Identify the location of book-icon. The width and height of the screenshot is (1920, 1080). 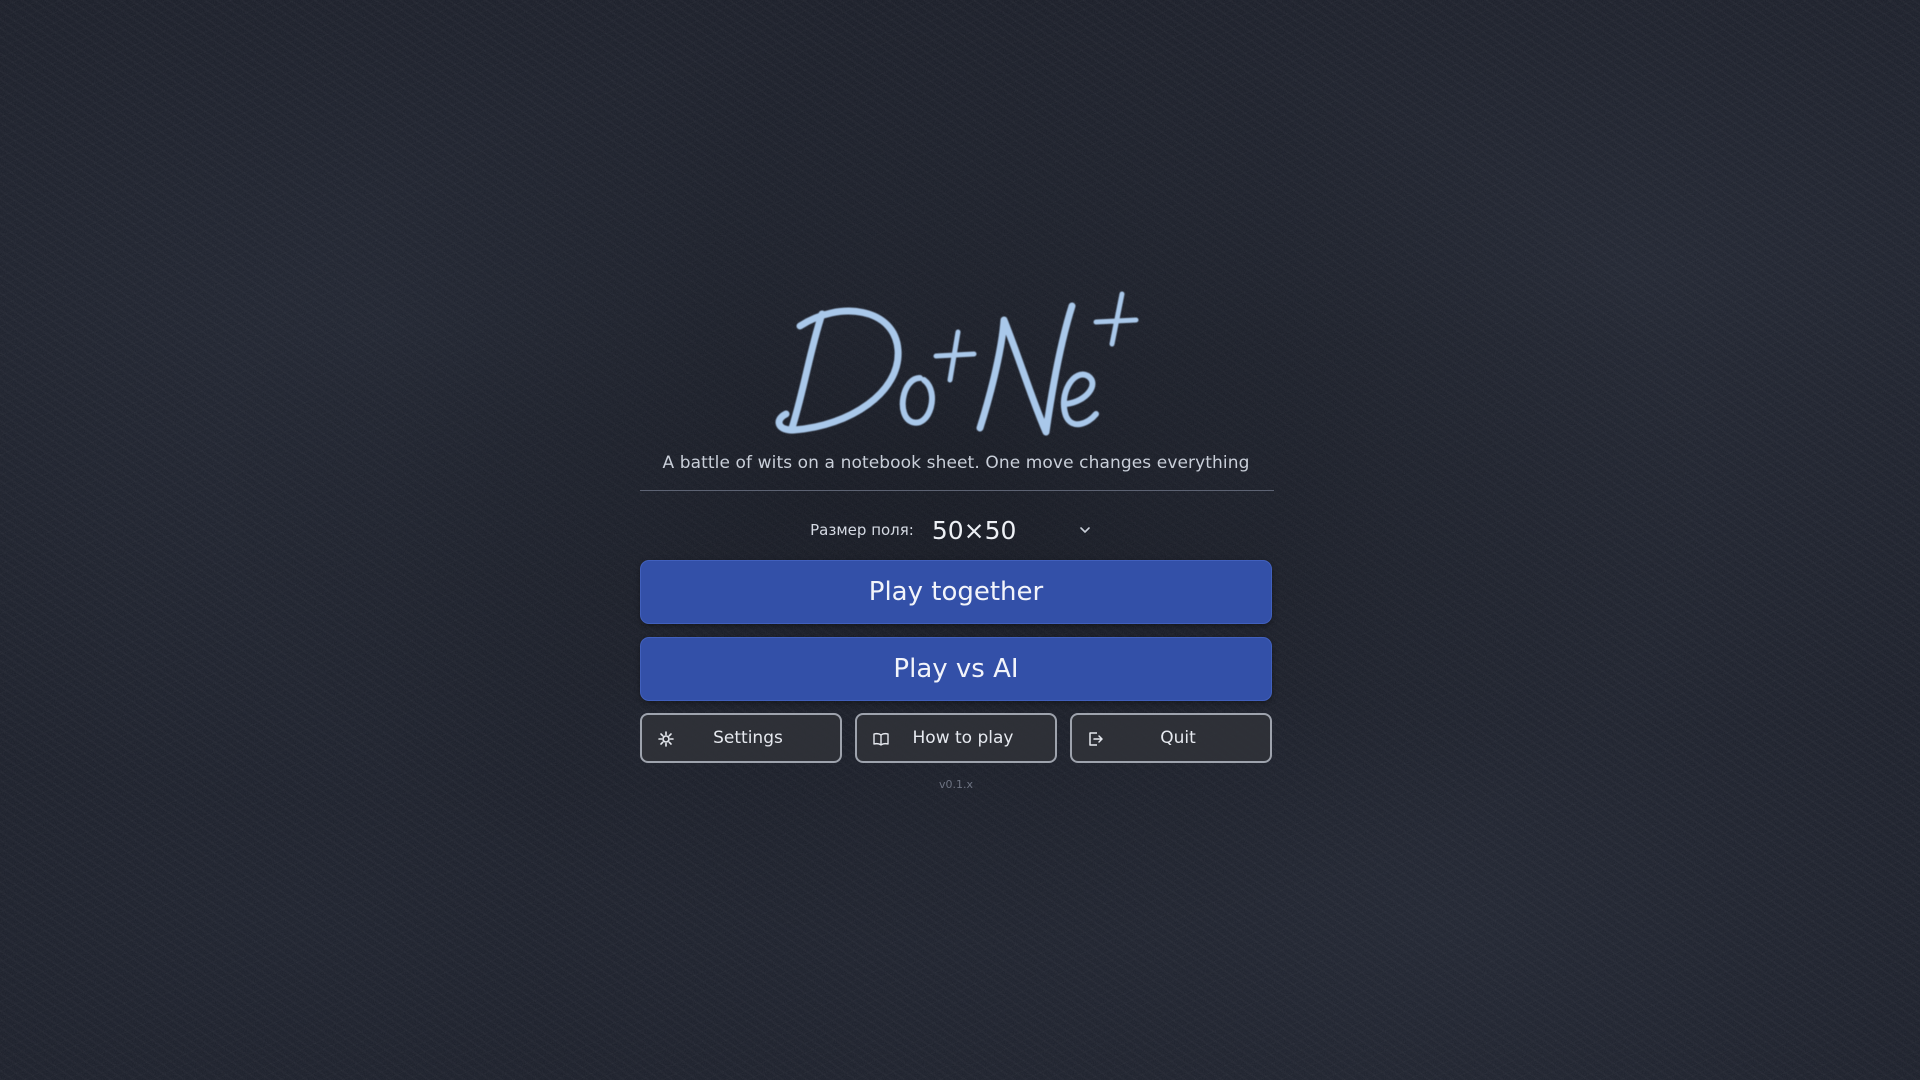
(881, 739).